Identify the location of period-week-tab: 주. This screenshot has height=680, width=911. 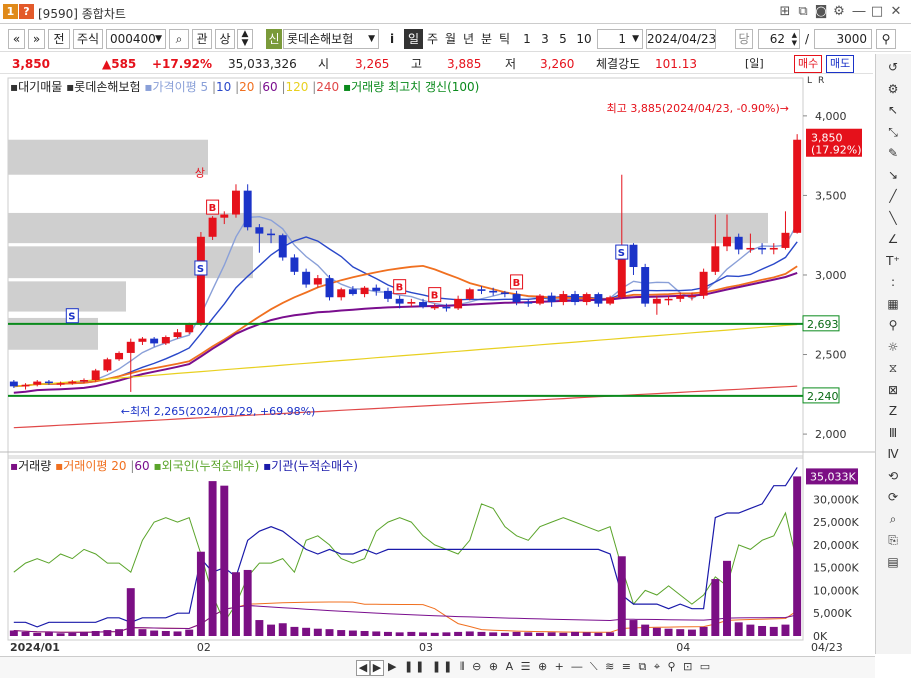
(432, 39).